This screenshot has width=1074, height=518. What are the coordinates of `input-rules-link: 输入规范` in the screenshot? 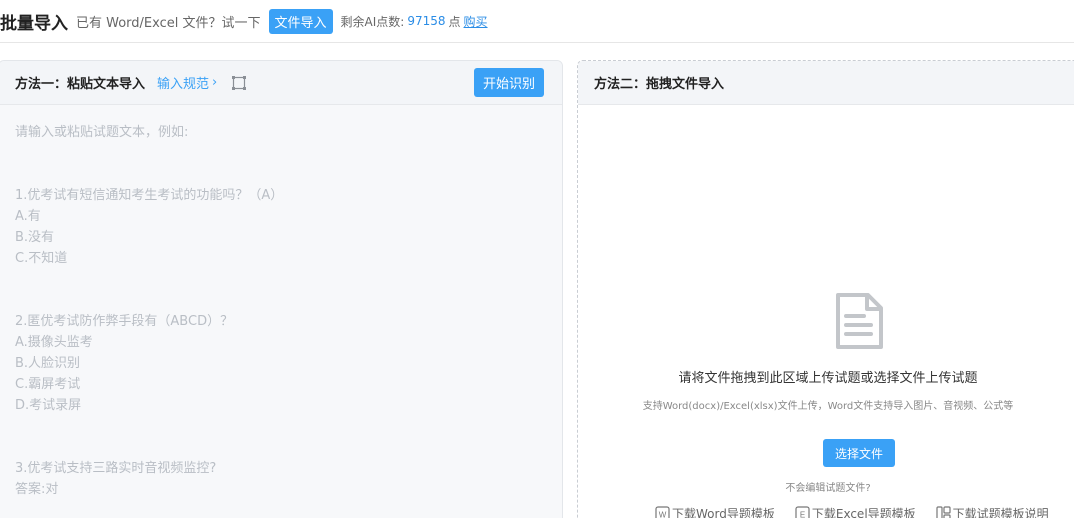 It's located at (183, 82).